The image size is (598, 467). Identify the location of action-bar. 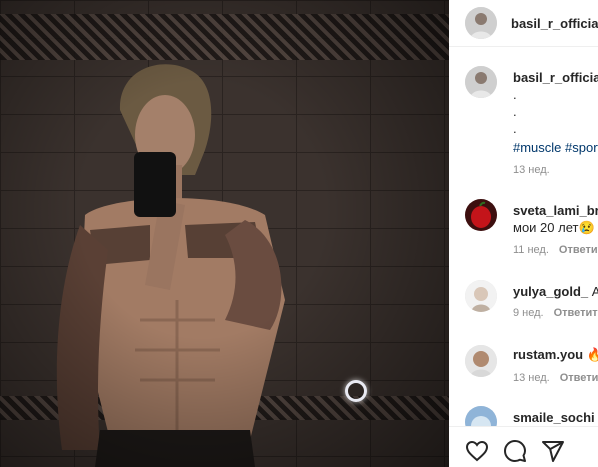
(523, 446).